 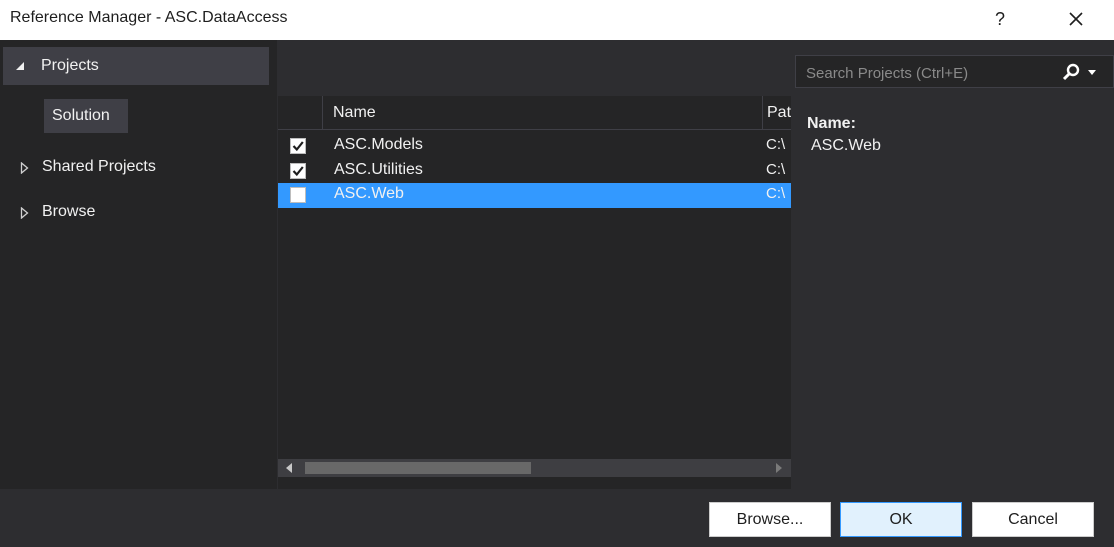 What do you see at coordinates (20, 66) in the screenshot?
I see `expanded-triangle-icon` at bounding box center [20, 66].